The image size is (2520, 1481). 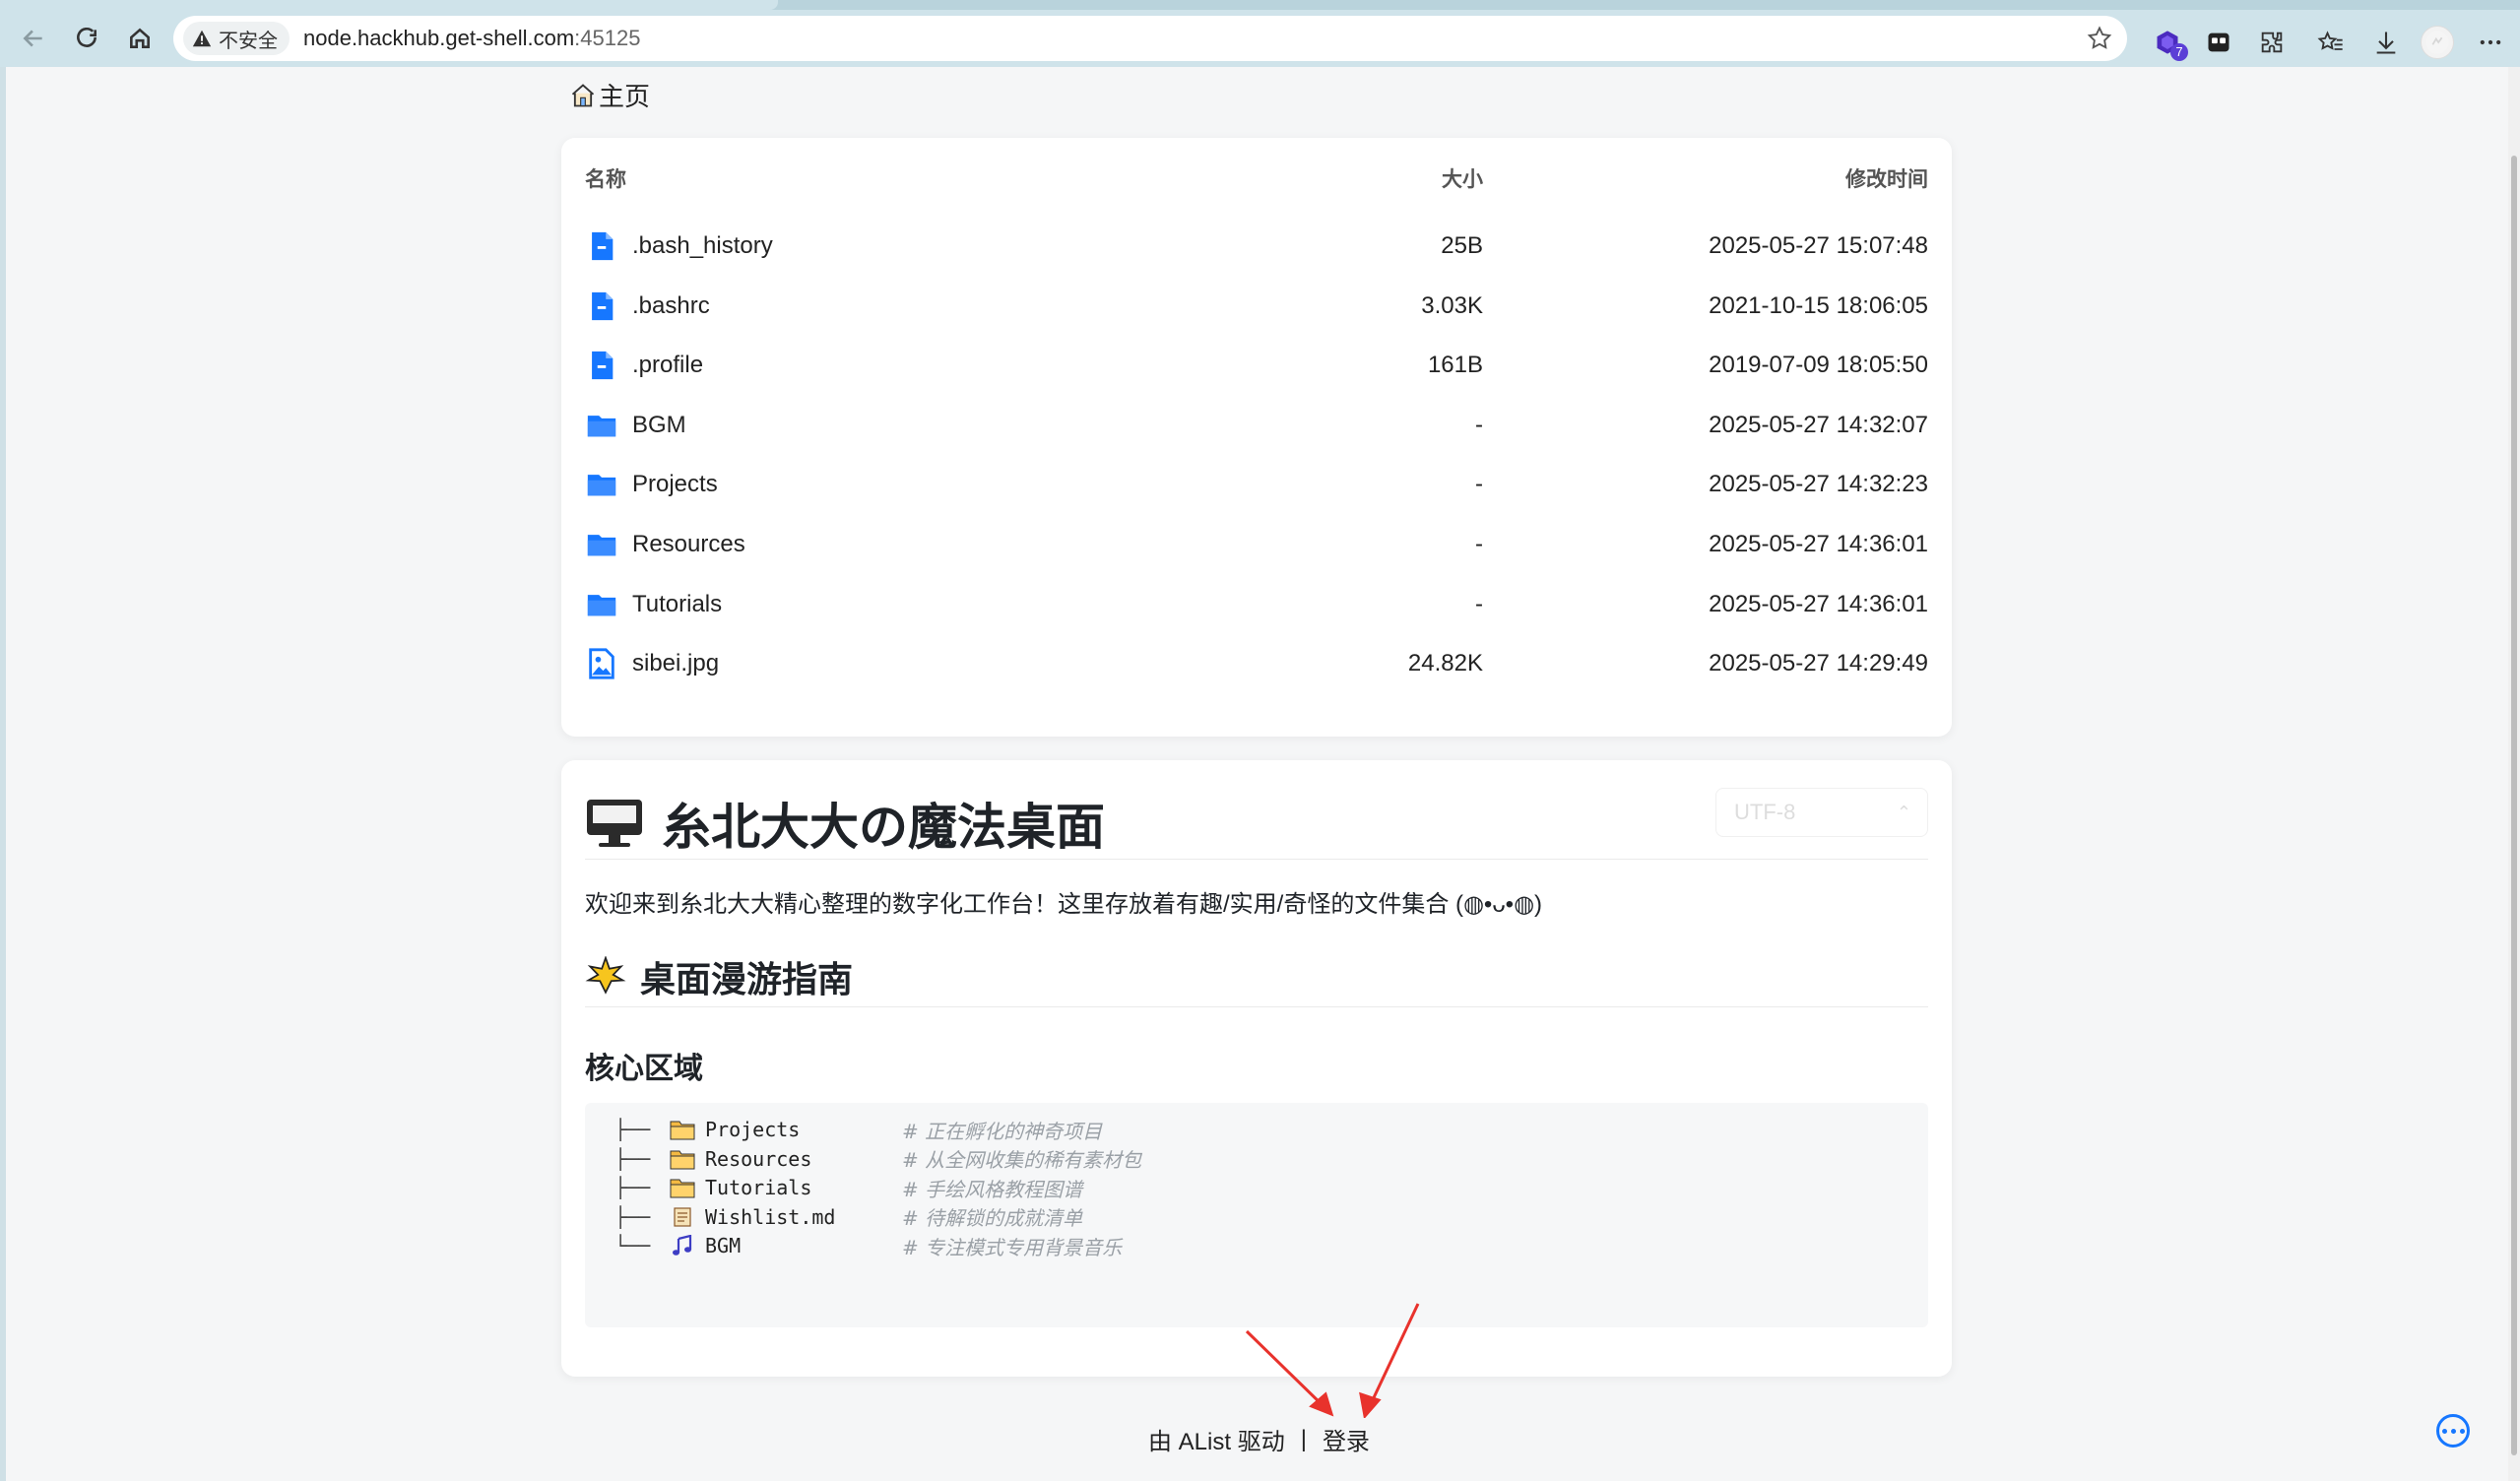 I want to click on file-name-cell: Tutorials, so click(x=653, y=604).